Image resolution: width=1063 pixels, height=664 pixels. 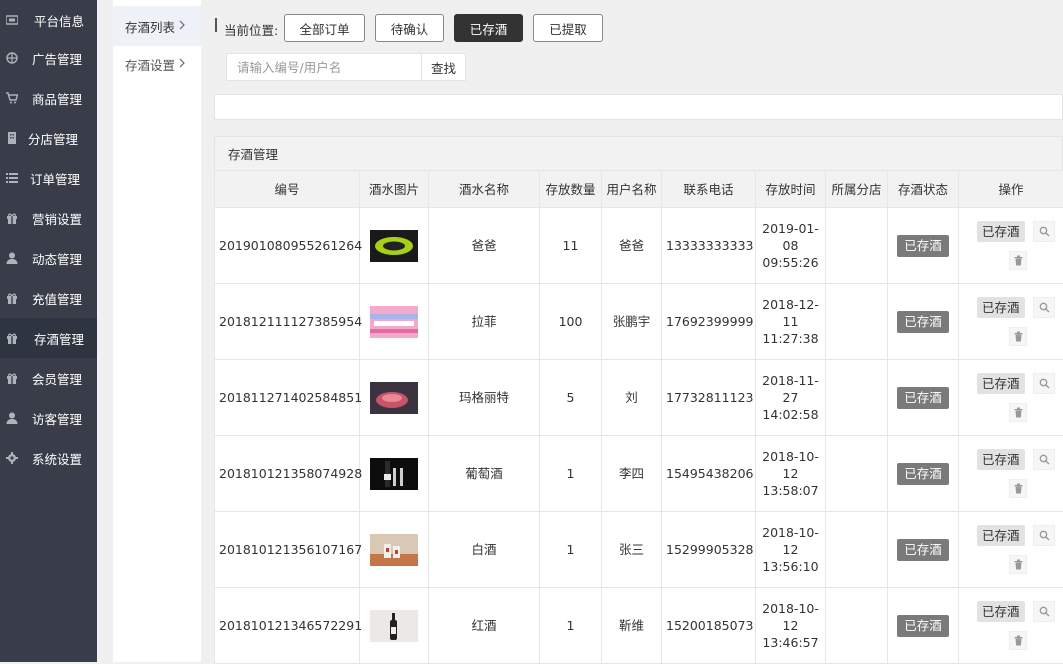 What do you see at coordinates (790, 304) in the screenshot?
I see `time-line: 2018-12-` at bounding box center [790, 304].